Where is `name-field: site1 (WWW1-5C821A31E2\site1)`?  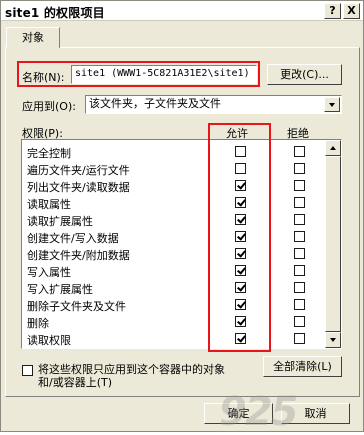
name-field: site1 (WWW1-5C821A31E2\site1) is located at coordinates (164, 74).